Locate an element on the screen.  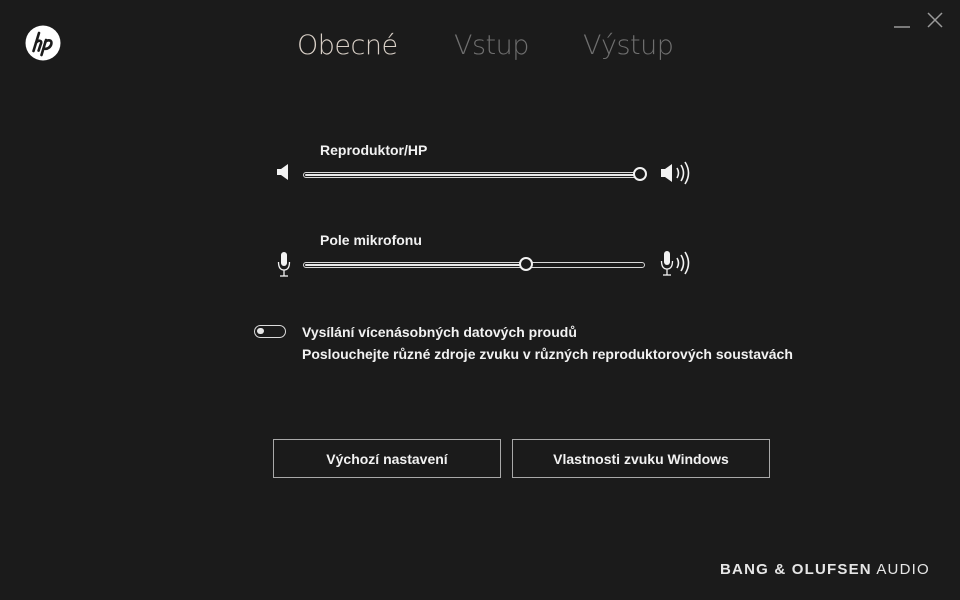
speaker-high-icon is located at coordinates (675, 173).